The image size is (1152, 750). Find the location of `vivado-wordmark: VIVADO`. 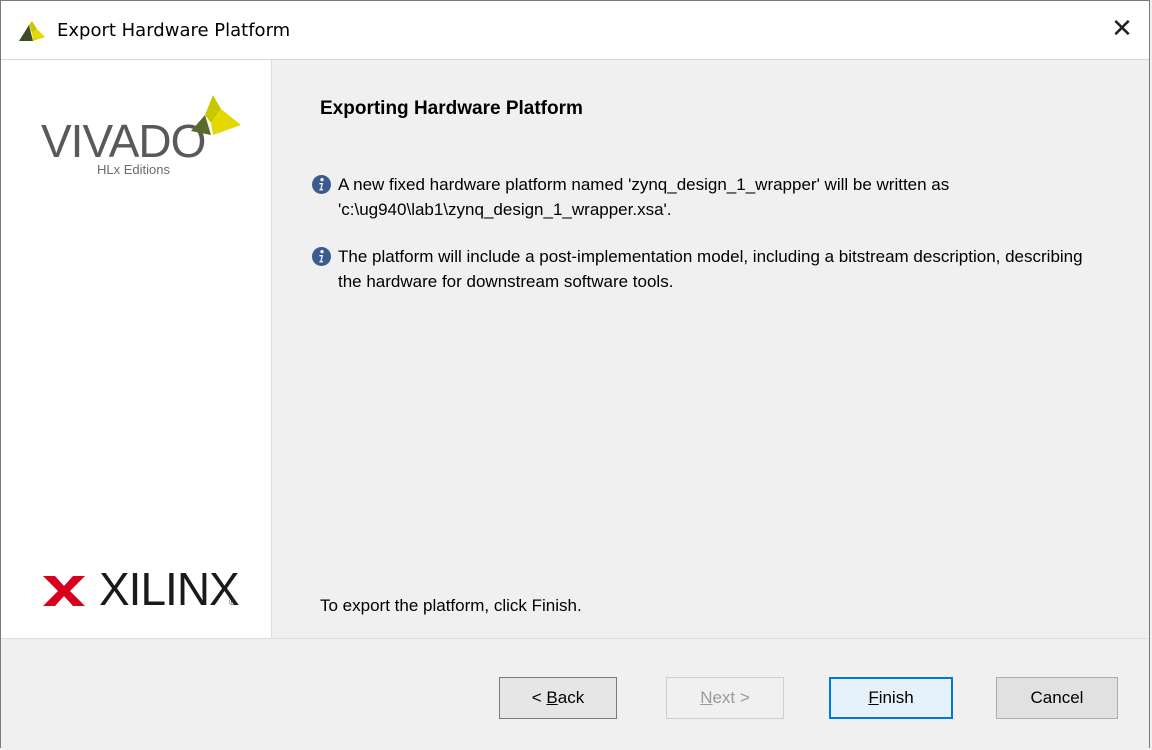

vivado-wordmark: VIVADO is located at coordinates (123, 141).